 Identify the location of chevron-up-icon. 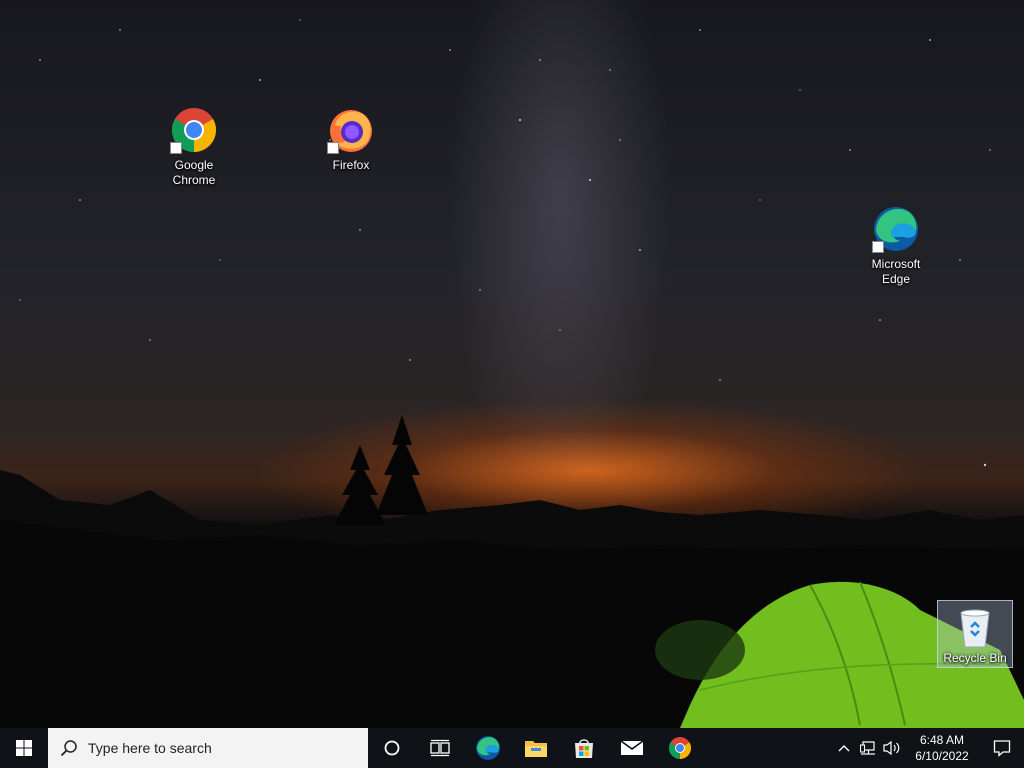
(844, 748).